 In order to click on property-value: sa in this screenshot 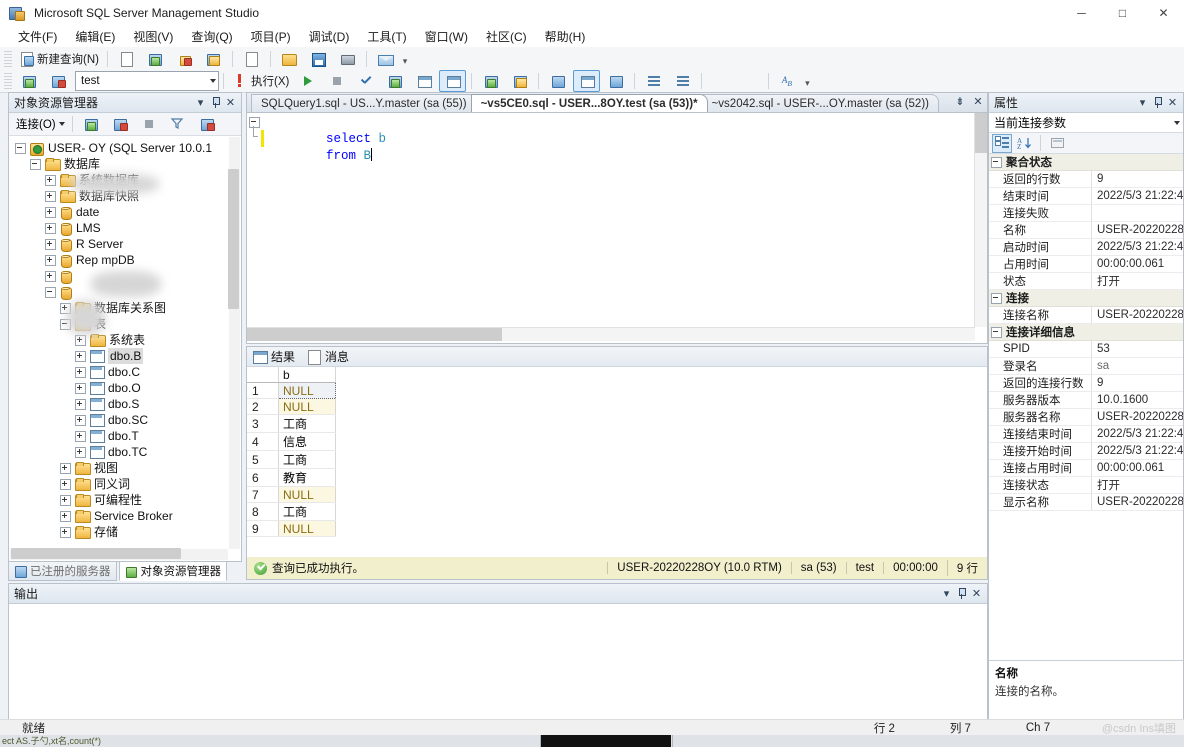, I will do `click(1137, 366)`.